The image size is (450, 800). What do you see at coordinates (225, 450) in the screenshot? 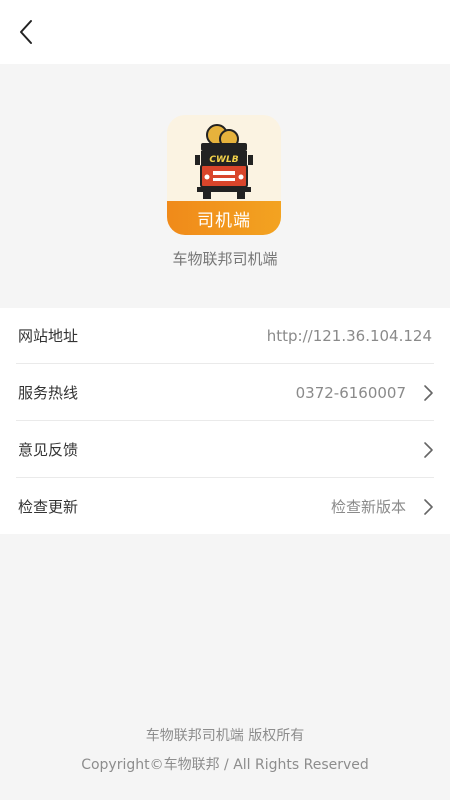
I see `row-feedback: 意见反馈` at bounding box center [225, 450].